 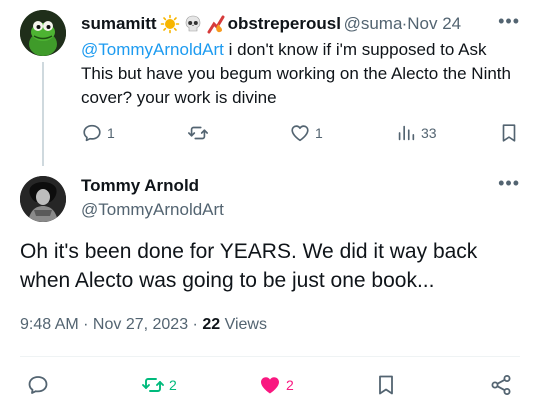 I want to click on tweet-action-bar: 2 2, so click(x=270, y=386).